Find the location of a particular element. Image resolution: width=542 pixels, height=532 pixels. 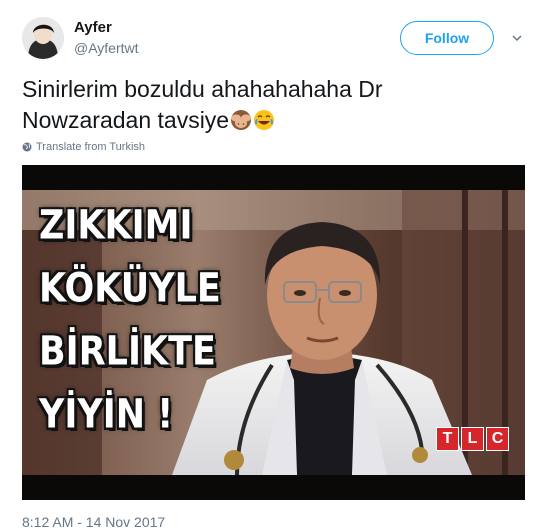

tlc-letter-c: C is located at coordinates (497, 439).